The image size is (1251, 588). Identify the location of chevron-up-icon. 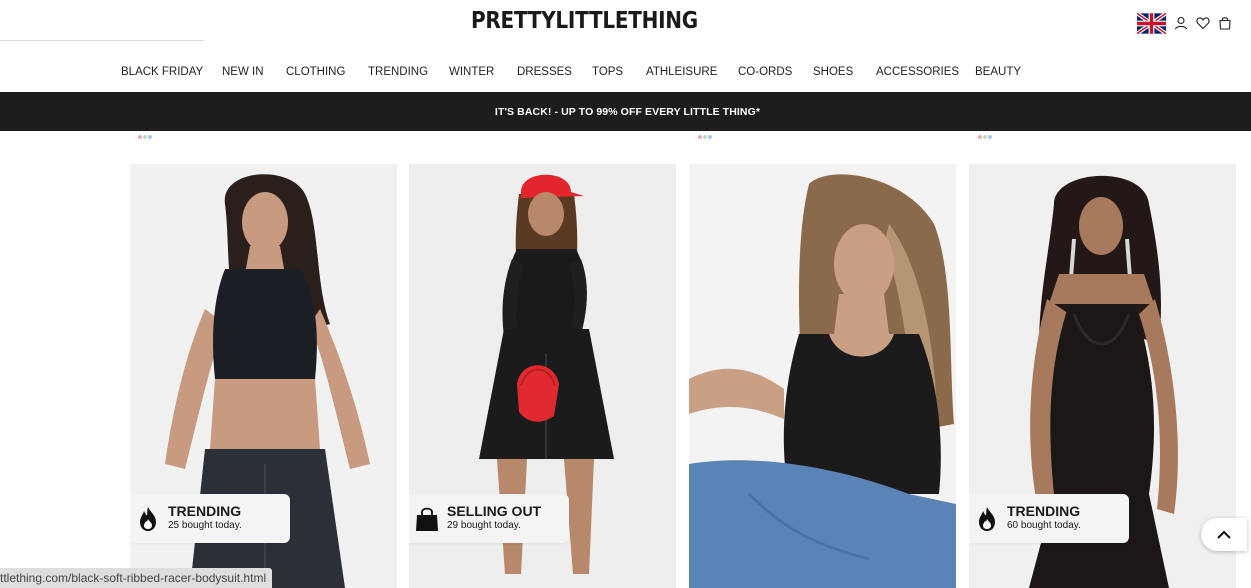
(1224, 534).